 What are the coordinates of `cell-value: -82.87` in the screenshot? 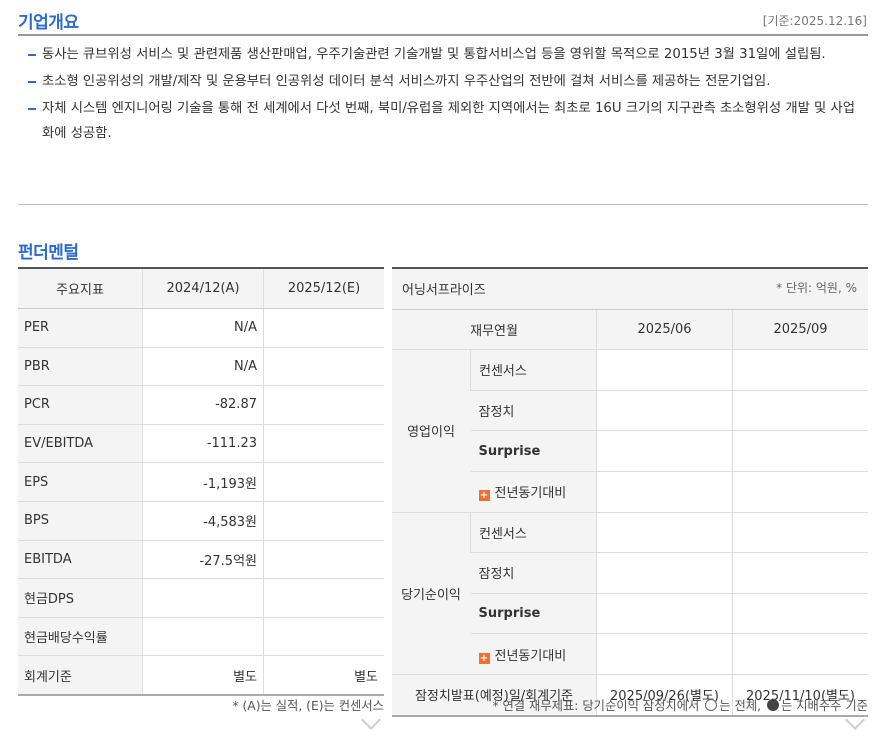 It's located at (203, 405).